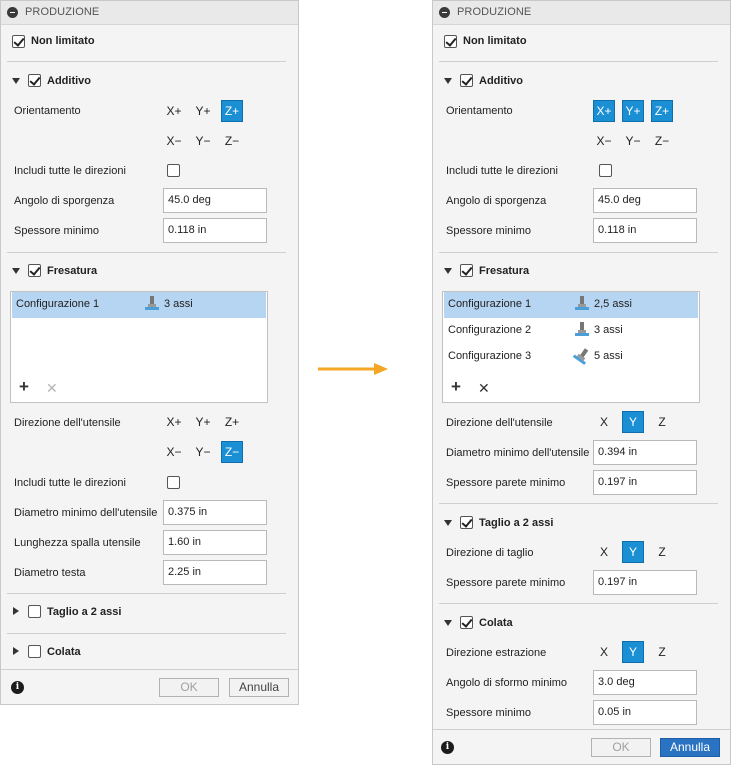 This screenshot has width=732, height=765. Describe the element at coordinates (662, 652) in the screenshot. I see `colata-z-button: Z` at that location.